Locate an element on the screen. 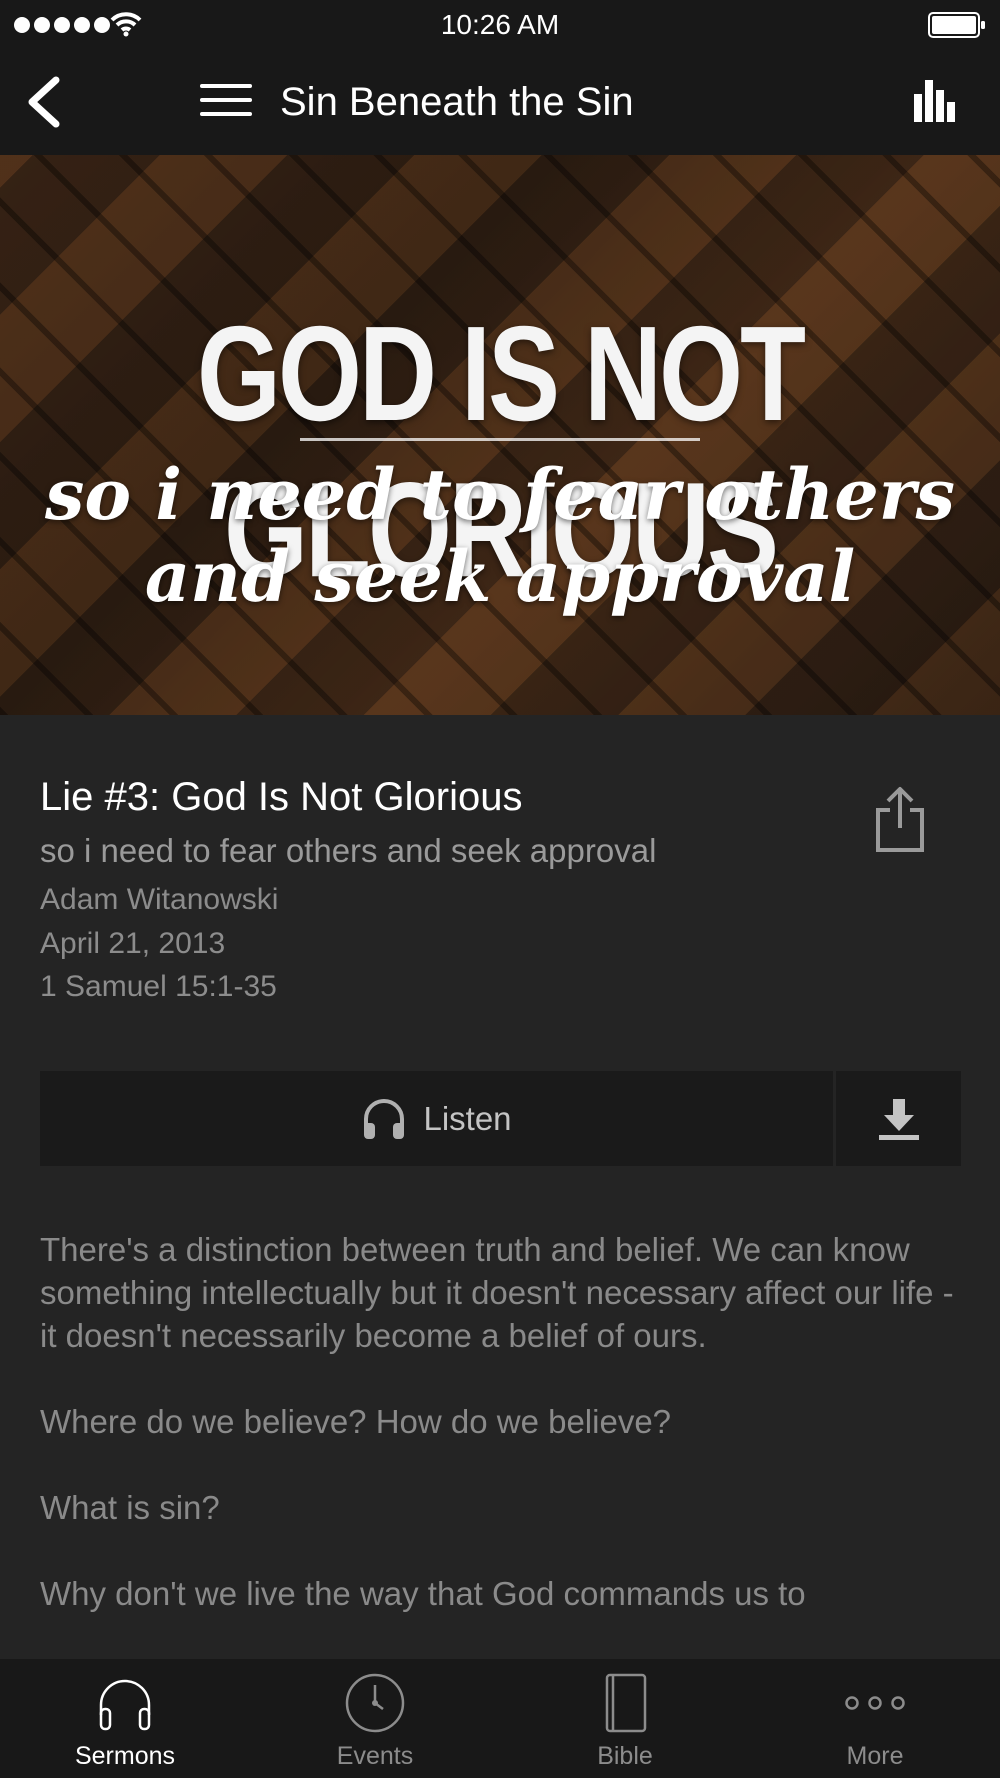 The image size is (1000, 1778). book-icon is located at coordinates (626, 1703).